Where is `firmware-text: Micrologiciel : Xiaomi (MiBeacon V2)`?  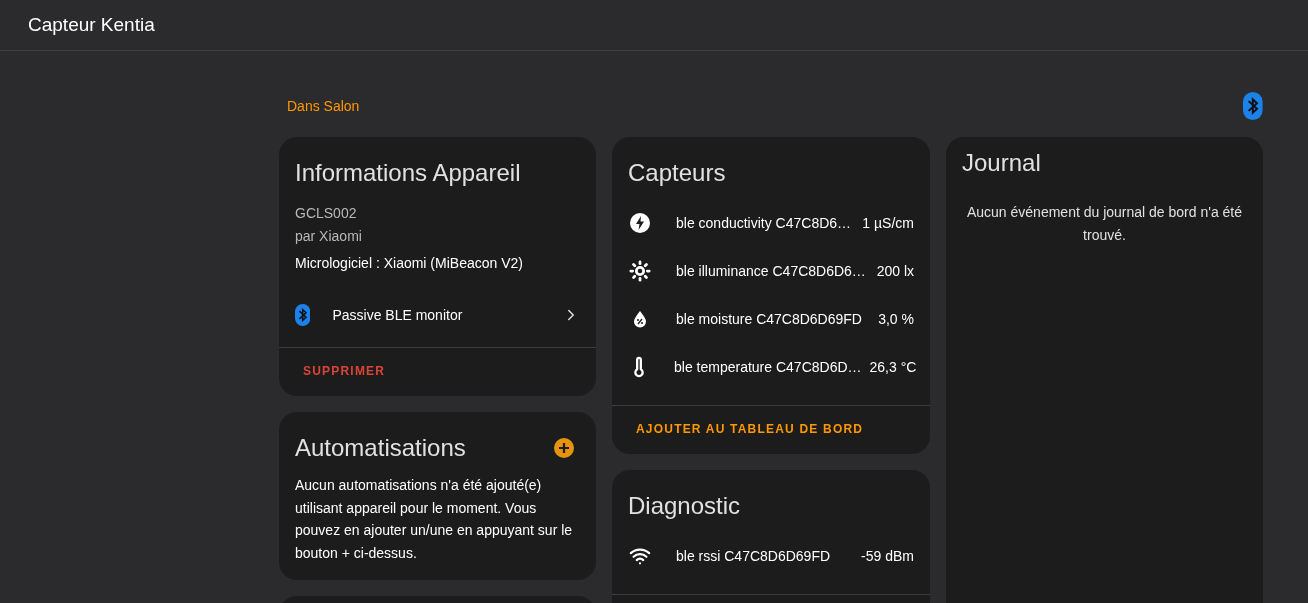
firmware-text: Micrologiciel : Xiaomi (MiBeacon V2) is located at coordinates (409, 263).